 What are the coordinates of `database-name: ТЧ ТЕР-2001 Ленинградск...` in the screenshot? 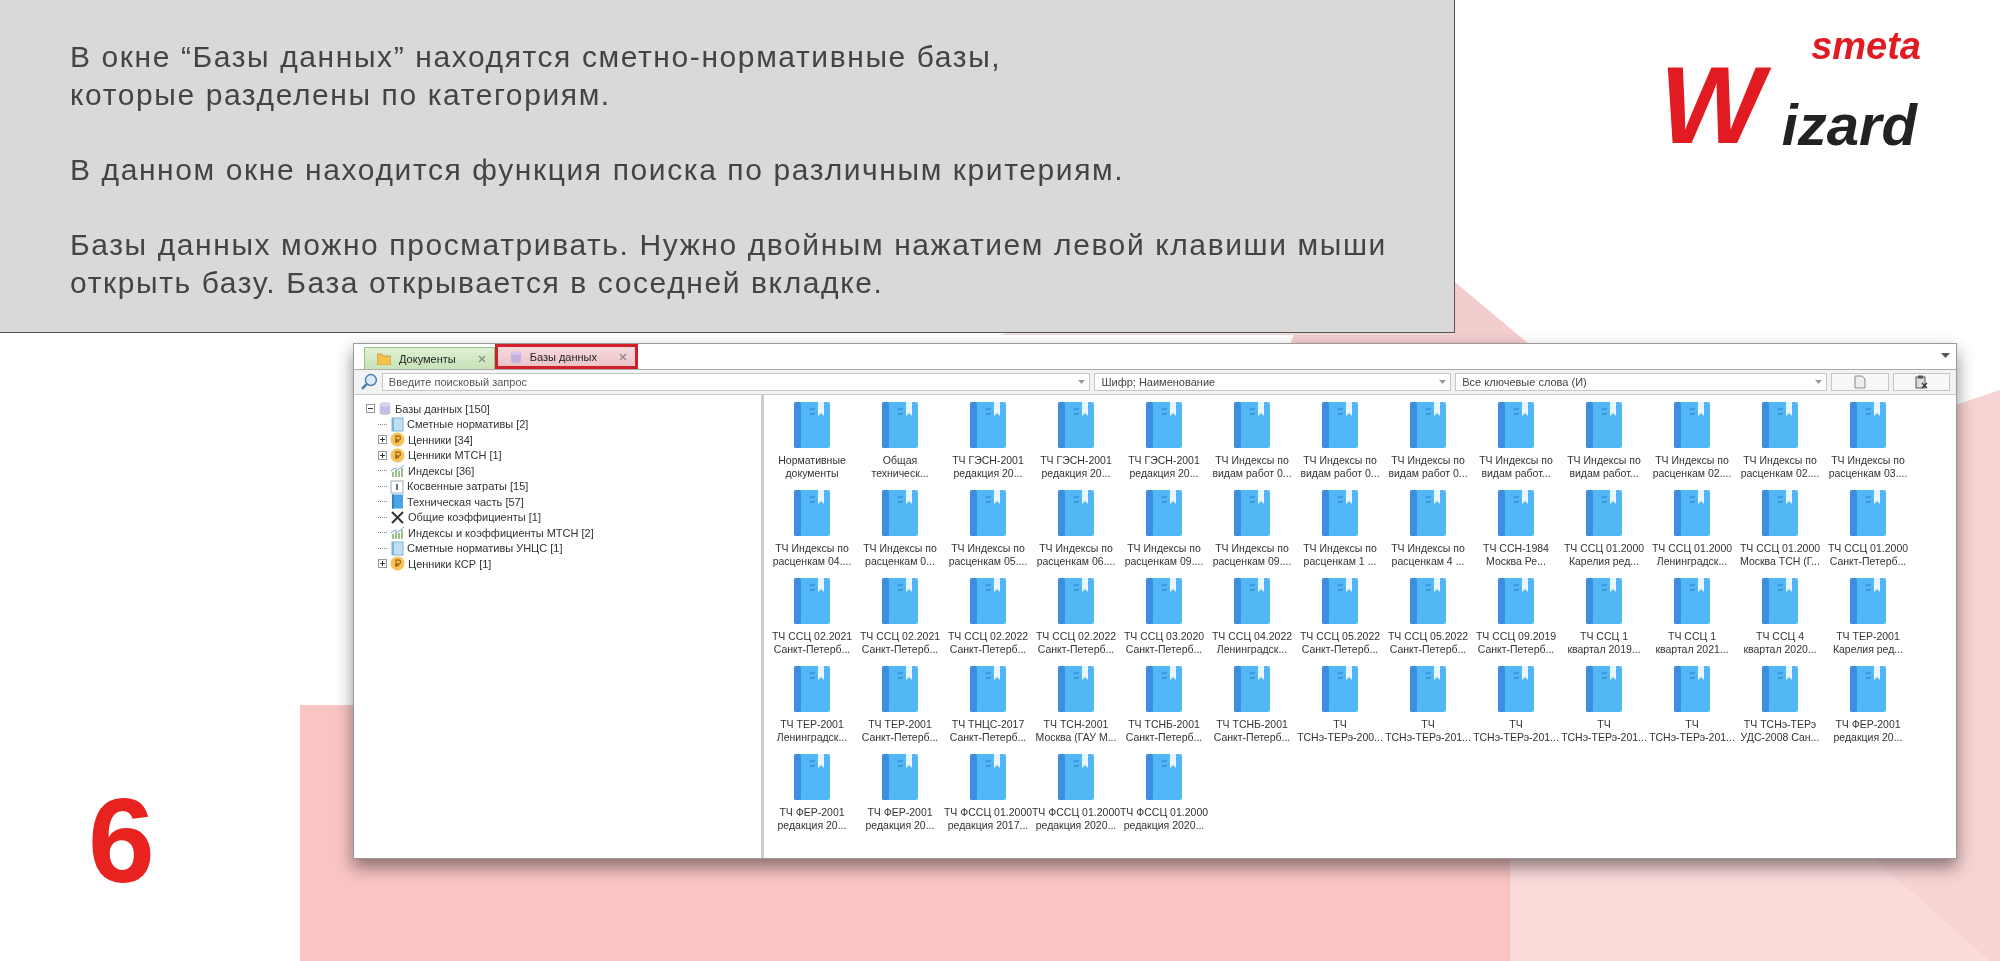 It's located at (812, 731).